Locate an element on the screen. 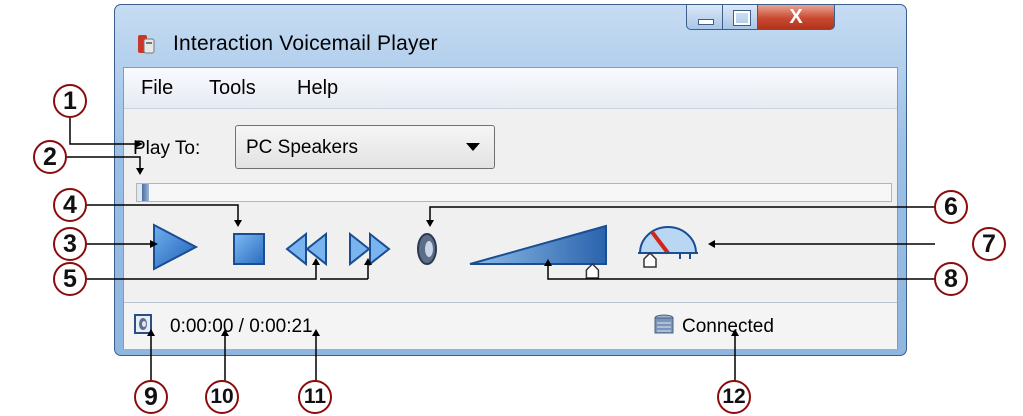  fast-forward-icon is located at coordinates (370, 249).